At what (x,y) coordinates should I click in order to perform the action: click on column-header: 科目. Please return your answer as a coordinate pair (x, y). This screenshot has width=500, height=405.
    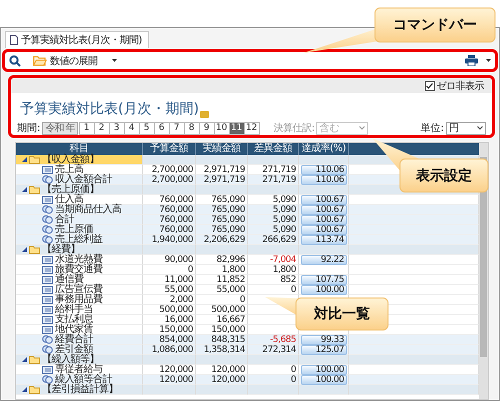
    Looking at the image, I should click on (79, 148).